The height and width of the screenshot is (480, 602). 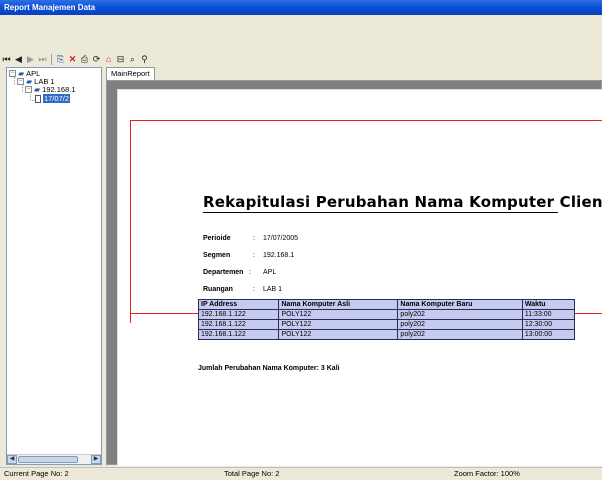 What do you see at coordinates (301, 7) in the screenshot?
I see `window-title-bar: Report Manajemen Data` at bounding box center [301, 7].